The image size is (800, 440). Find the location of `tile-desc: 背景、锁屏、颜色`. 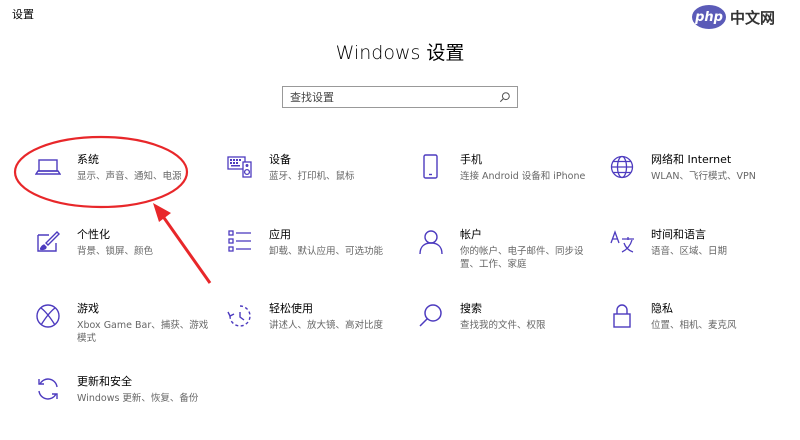

tile-desc: 背景、锁屏、颜色 is located at coordinates (115, 251).